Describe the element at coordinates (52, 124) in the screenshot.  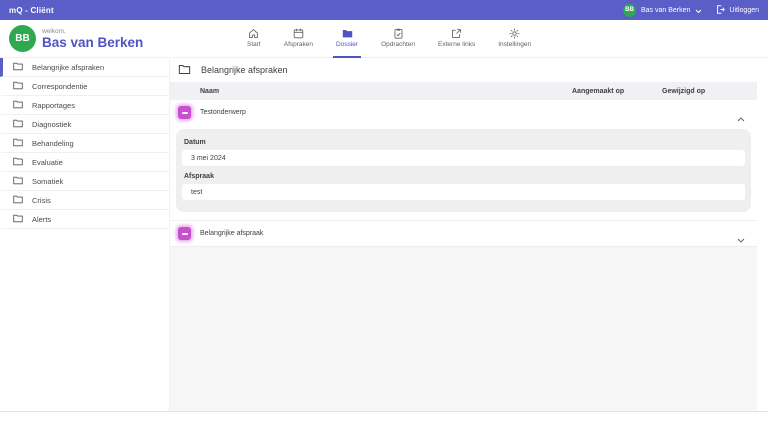
I see `sidebar-item-label: Diagnostiek` at that location.